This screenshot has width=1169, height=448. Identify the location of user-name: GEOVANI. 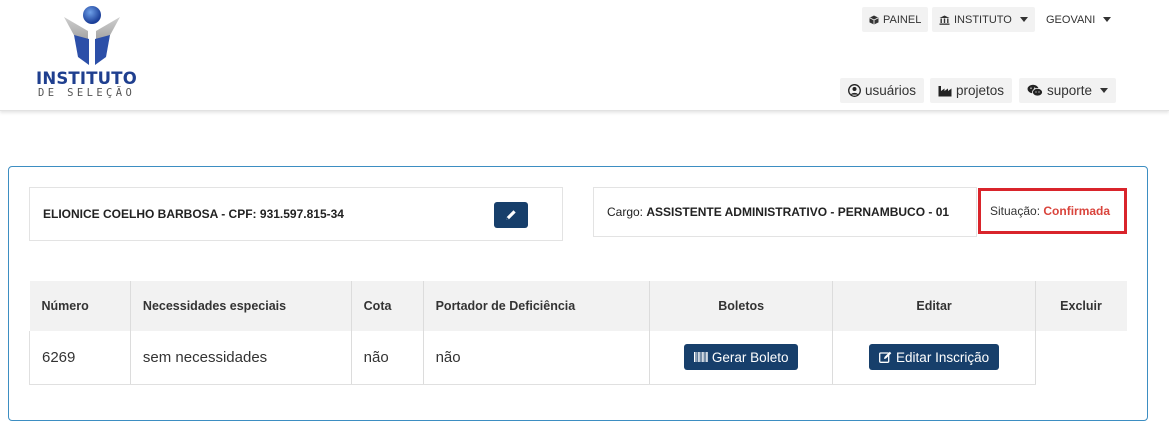
(1071, 19).